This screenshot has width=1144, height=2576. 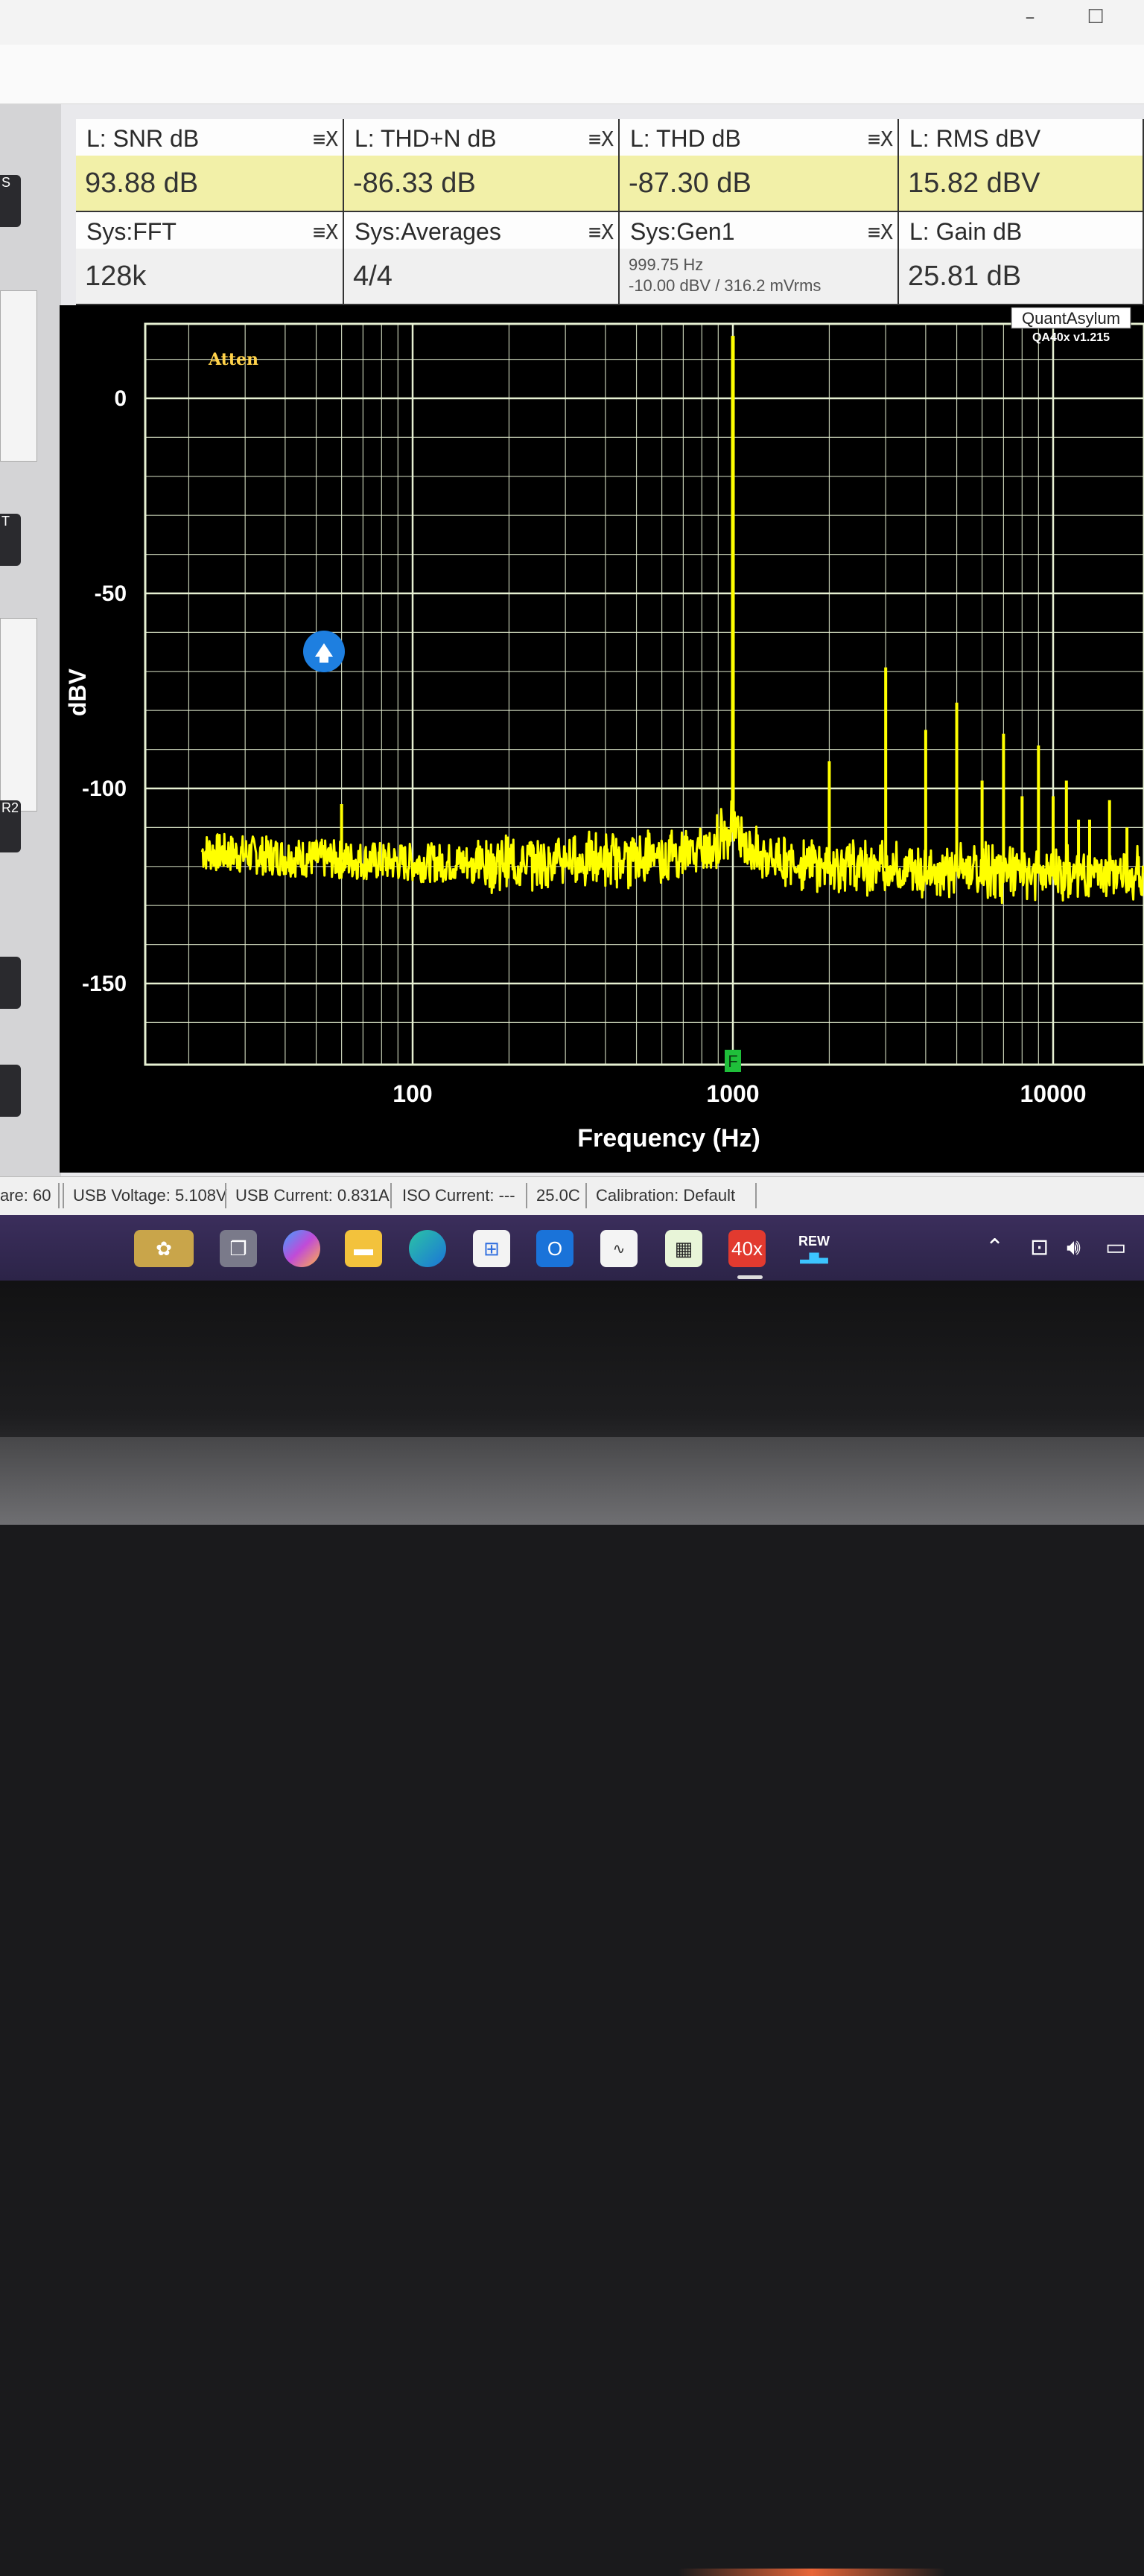 What do you see at coordinates (814, 1241) in the screenshot?
I see `rew-icon-label: REW` at bounding box center [814, 1241].